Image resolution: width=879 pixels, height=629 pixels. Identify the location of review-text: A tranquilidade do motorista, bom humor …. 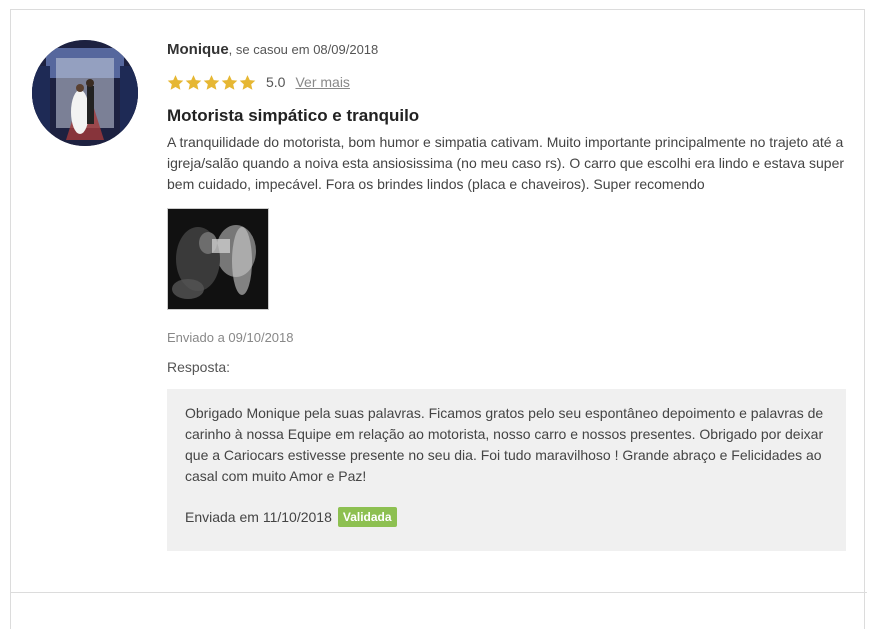
(506, 163).